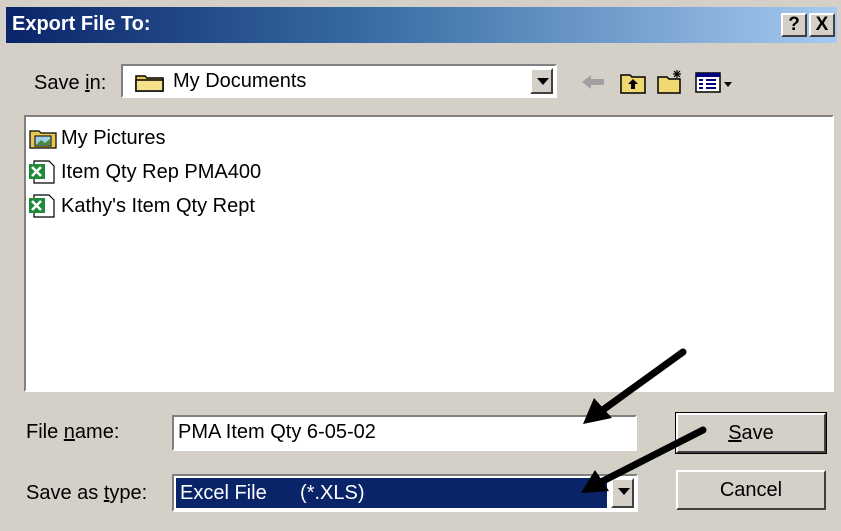 The height and width of the screenshot is (531, 841). Describe the element at coordinates (113, 137) in the screenshot. I see `file-name: My Pictures` at that location.